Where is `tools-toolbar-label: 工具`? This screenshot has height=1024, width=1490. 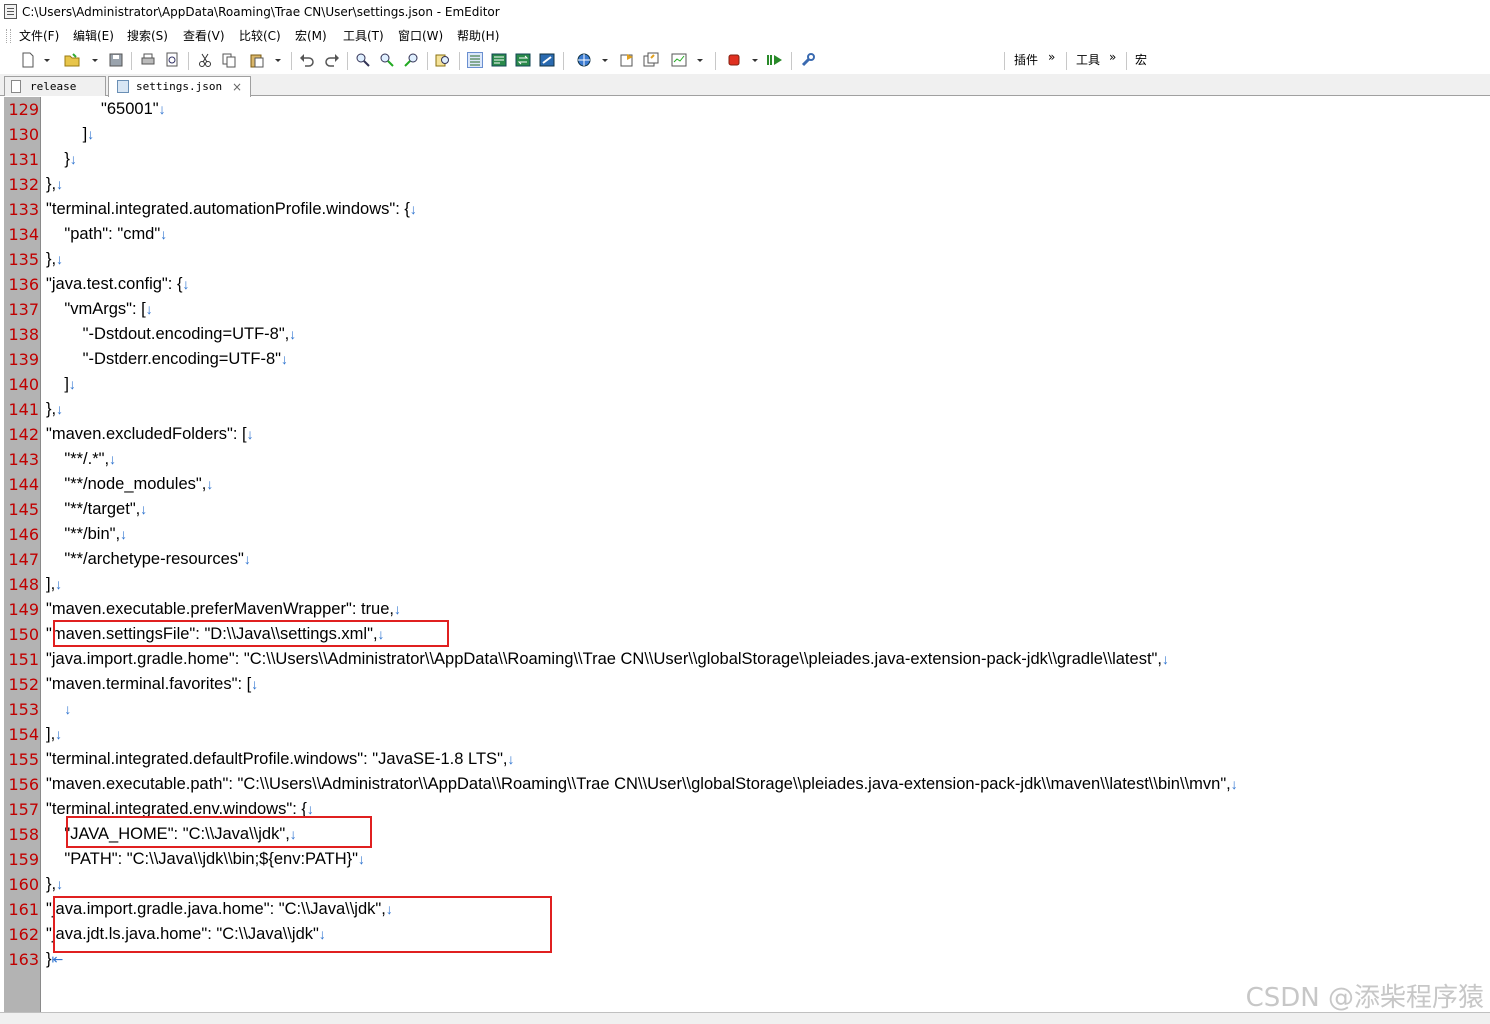
tools-toolbar-label: 工具 is located at coordinates (1088, 60).